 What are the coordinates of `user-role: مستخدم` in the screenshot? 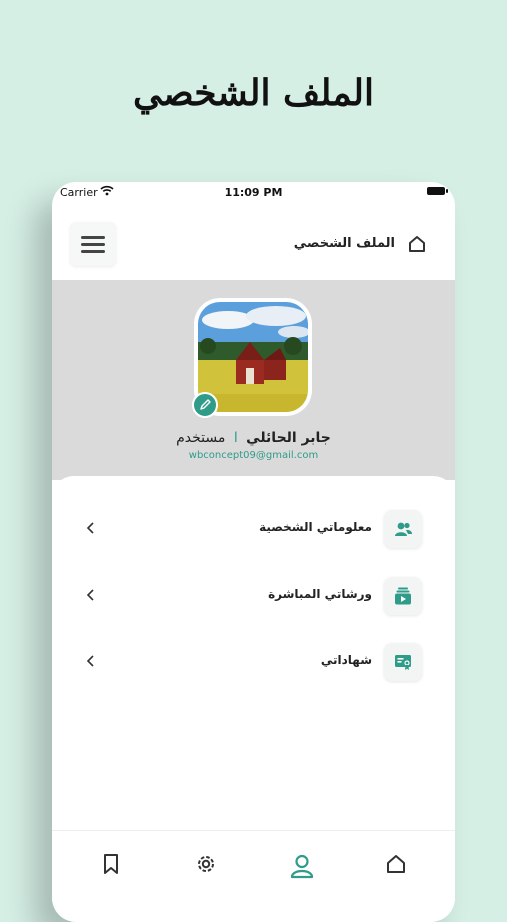 It's located at (201, 438).